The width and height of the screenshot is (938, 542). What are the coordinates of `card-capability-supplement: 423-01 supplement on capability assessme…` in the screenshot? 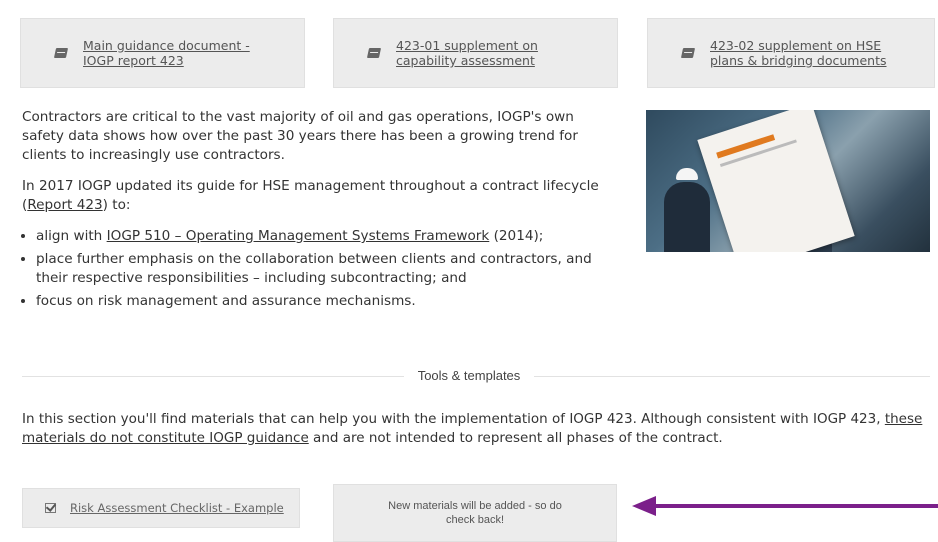 It's located at (475, 53).